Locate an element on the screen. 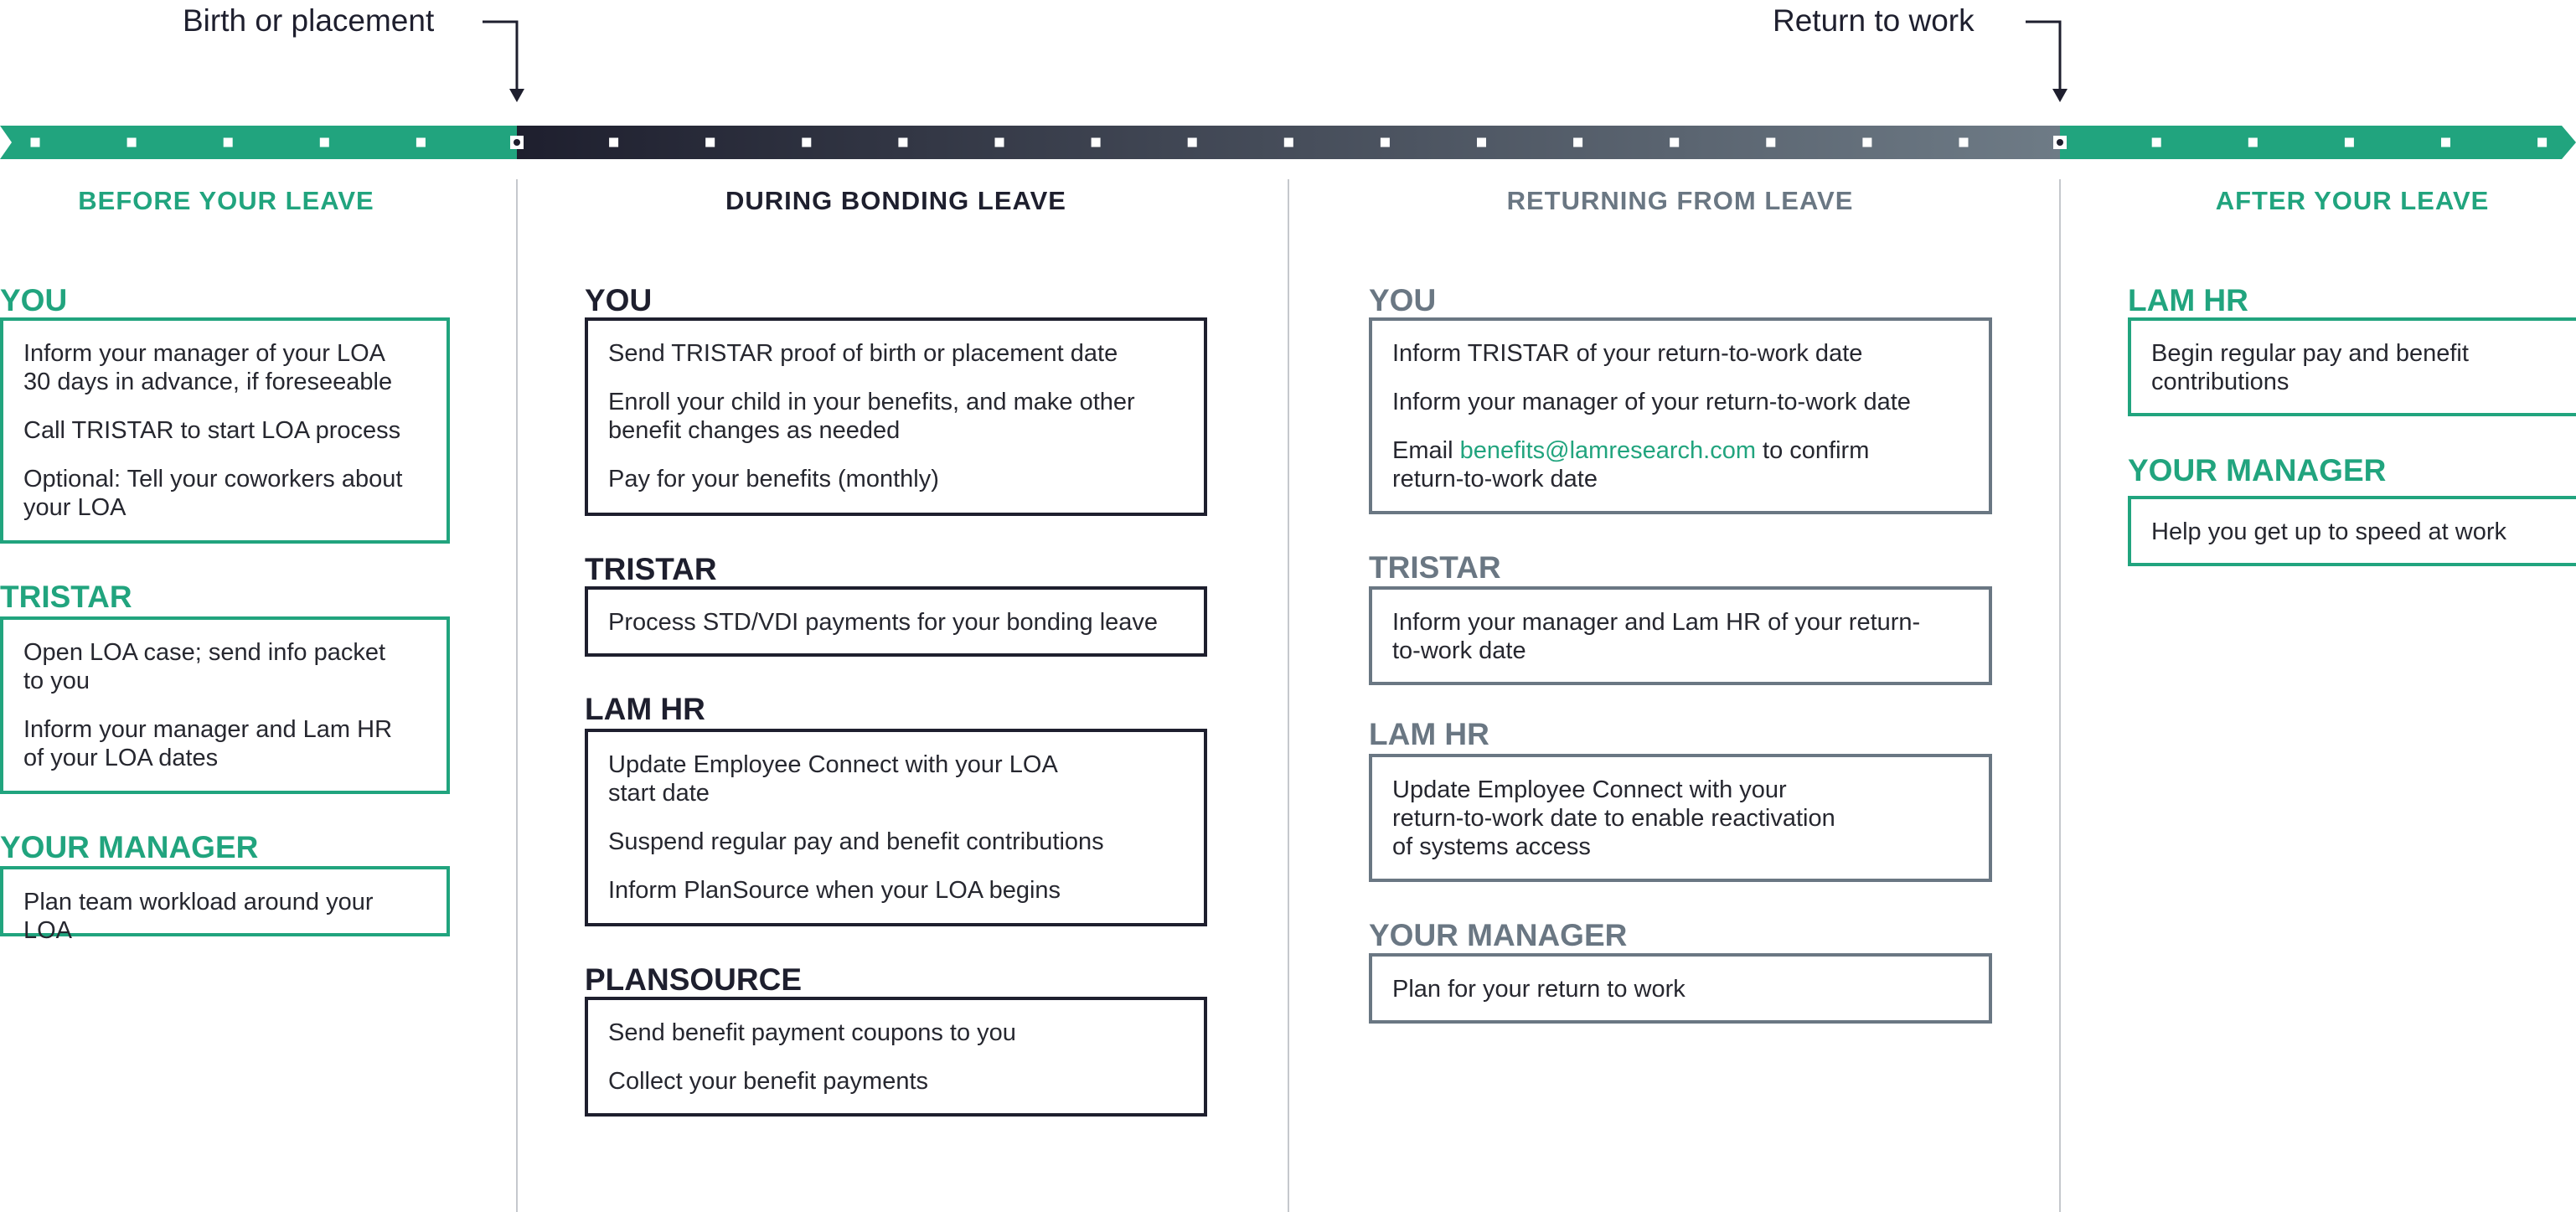 This screenshot has height=1212, width=2576. phase-title-during: DURING BONDING LEAVE is located at coordinates (895, 201).